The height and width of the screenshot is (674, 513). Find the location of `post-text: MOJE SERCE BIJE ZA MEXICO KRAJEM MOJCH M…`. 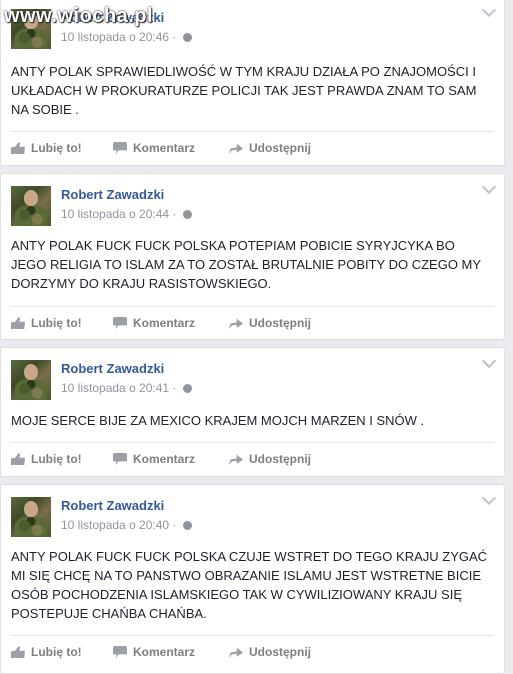

post-text: MOJE SERCE BIJE ZA MEXICO KRAJEM MOJCH M… is located at coordinates (218, 420).